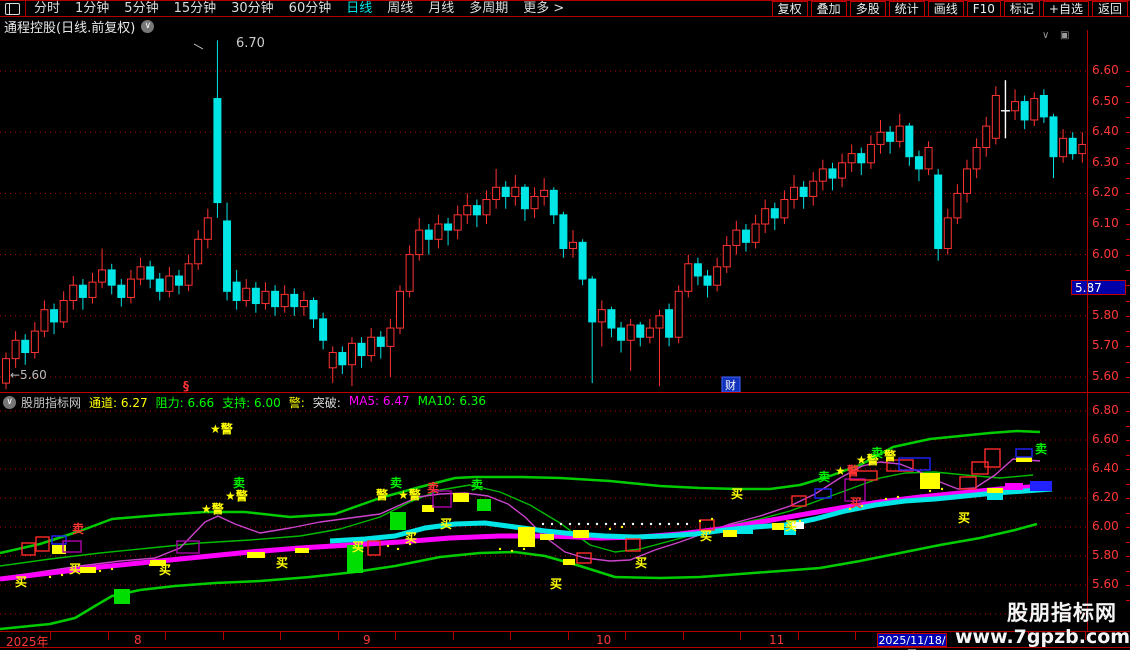  I want to click on period-tab-60分钟: 60分钟, so click(310, 8).